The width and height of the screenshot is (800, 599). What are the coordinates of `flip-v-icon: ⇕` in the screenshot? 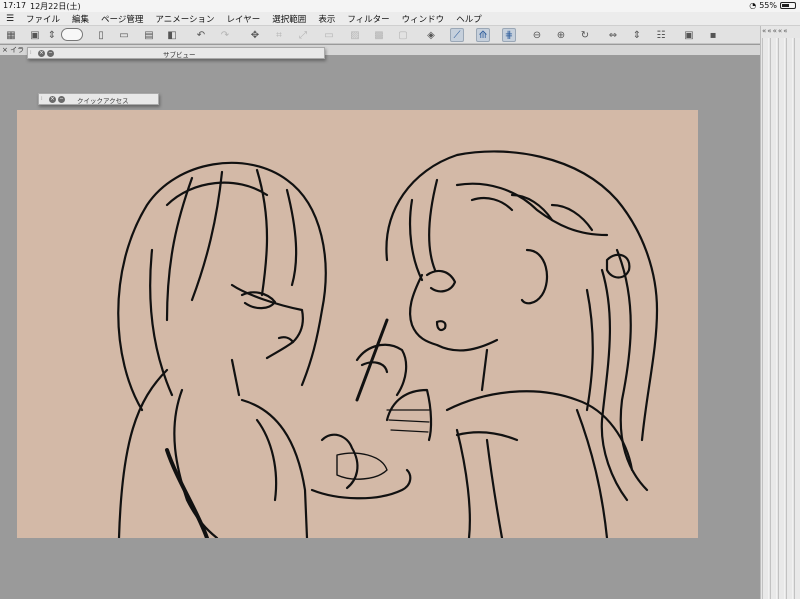 It's located at (637, 35).